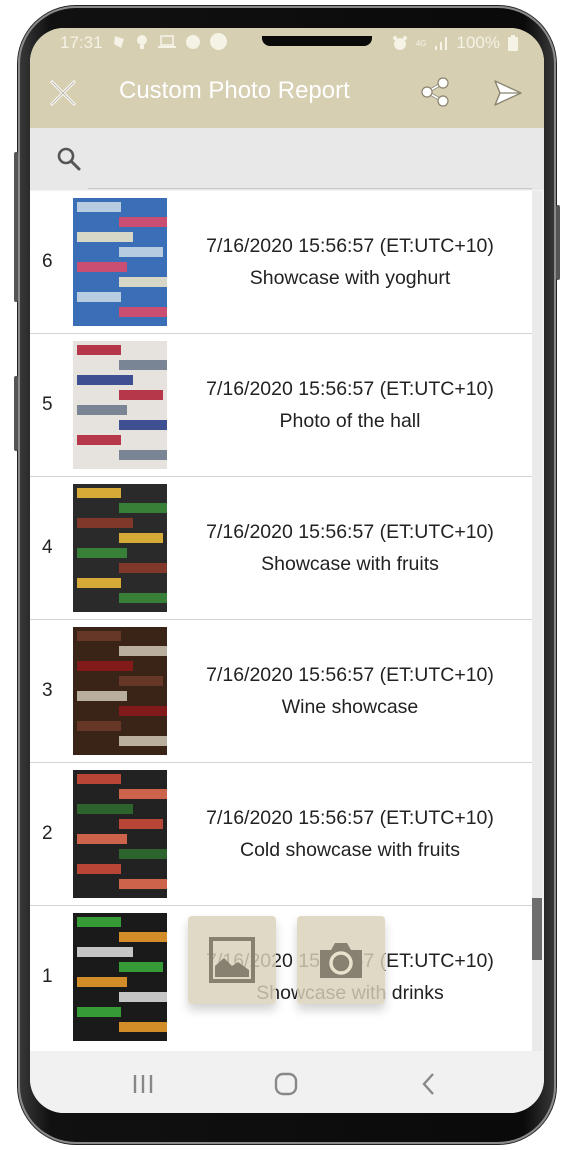  What do you see at coordinates (429, 1084) in the screenshot?
I see `back-icon` at bounding box center [429, 1084].